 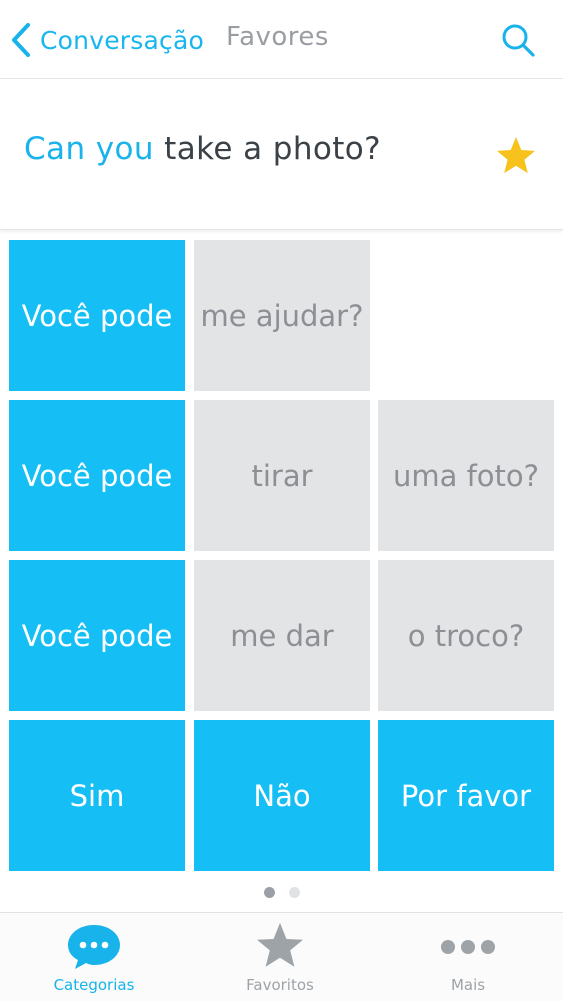 What do you see at coordinates (97, 795) in the screenshot?
I see `answer-tile-sim: Sim` at bounding box center [97, 795].